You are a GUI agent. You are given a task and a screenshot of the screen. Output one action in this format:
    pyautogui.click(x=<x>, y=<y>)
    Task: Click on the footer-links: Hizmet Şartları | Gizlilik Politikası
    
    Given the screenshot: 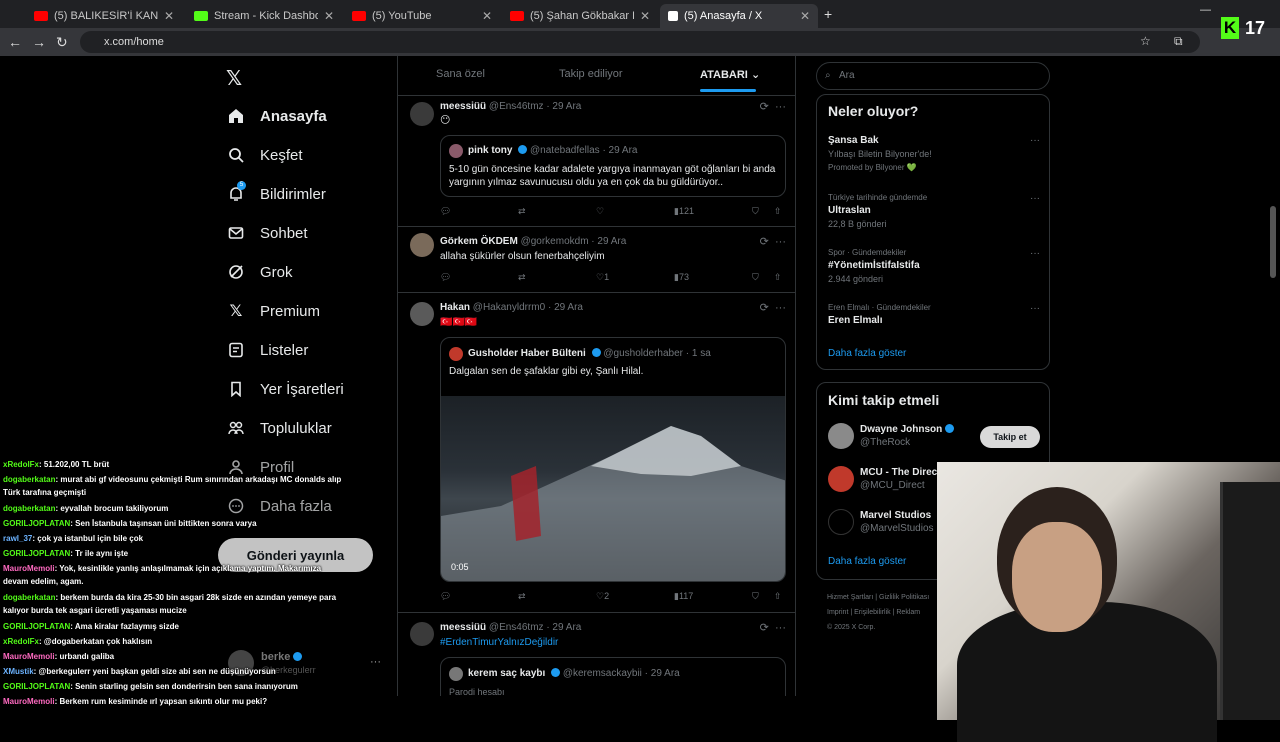 What is the action you would take?
    pyautogui.click(x=878, y=597)
    